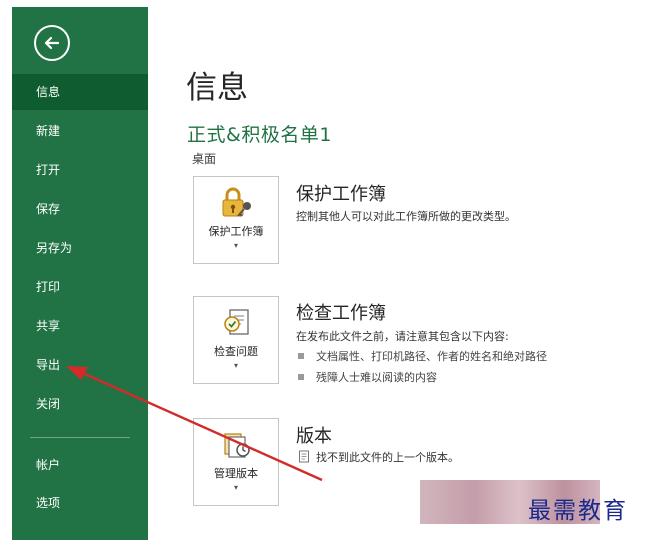 The height and width of the screenshot is (540, 650). What do you see at coordinates (578, 511) in the screenshot?
I see `watermark-text: 最需教育` at bounding box center [578, 511].